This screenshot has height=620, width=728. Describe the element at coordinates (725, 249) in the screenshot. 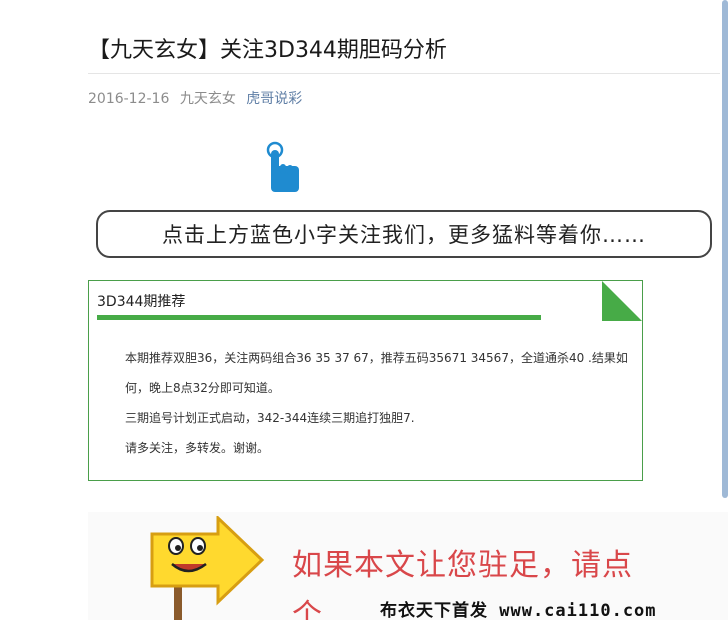

I see `page-scrollbar` at that location.